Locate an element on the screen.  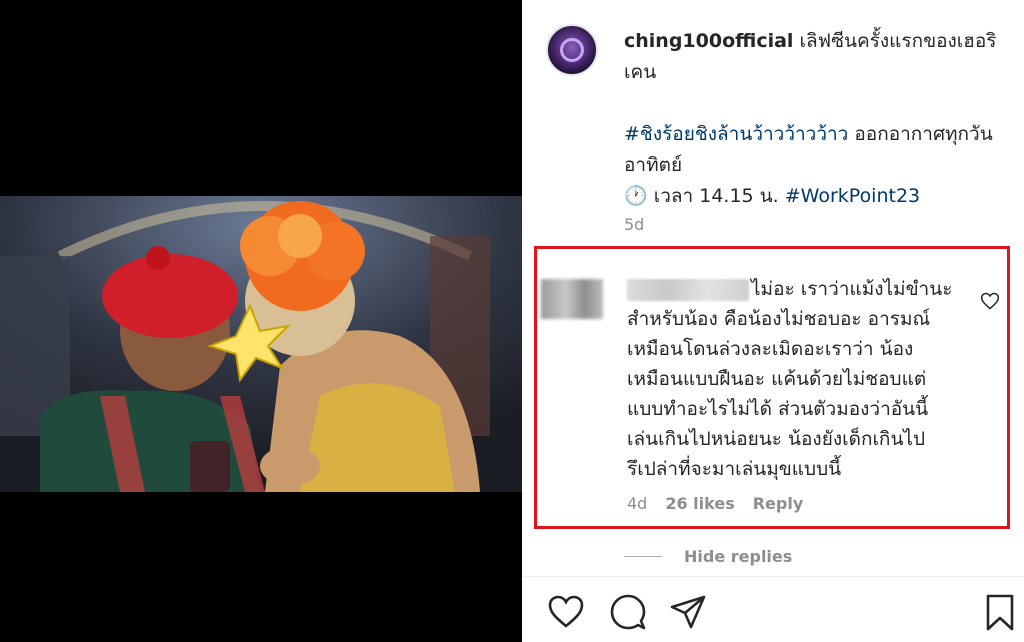
share-button is located at coordinates (688, 612).